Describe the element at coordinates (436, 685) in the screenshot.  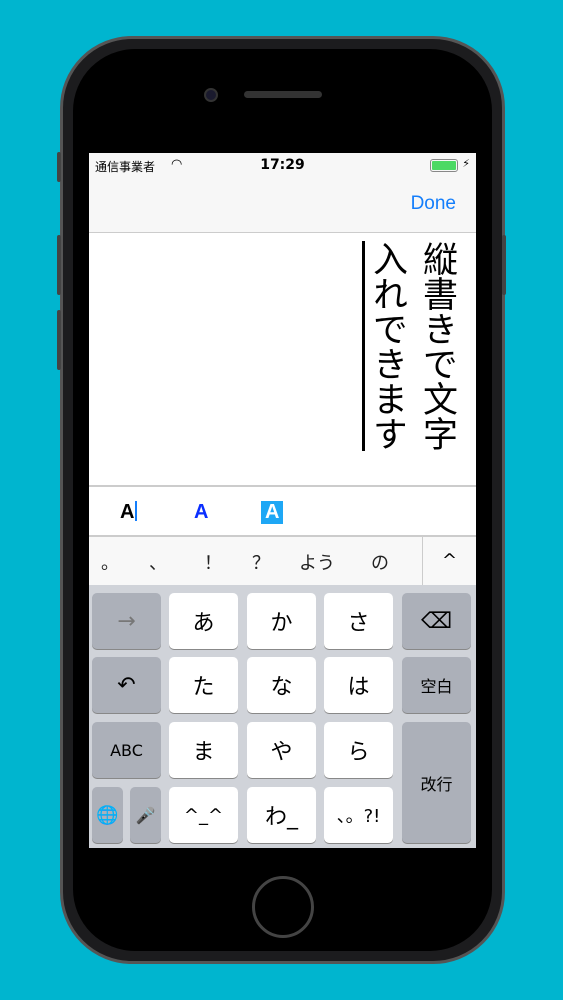
I see `space-key: 空白` at that location.